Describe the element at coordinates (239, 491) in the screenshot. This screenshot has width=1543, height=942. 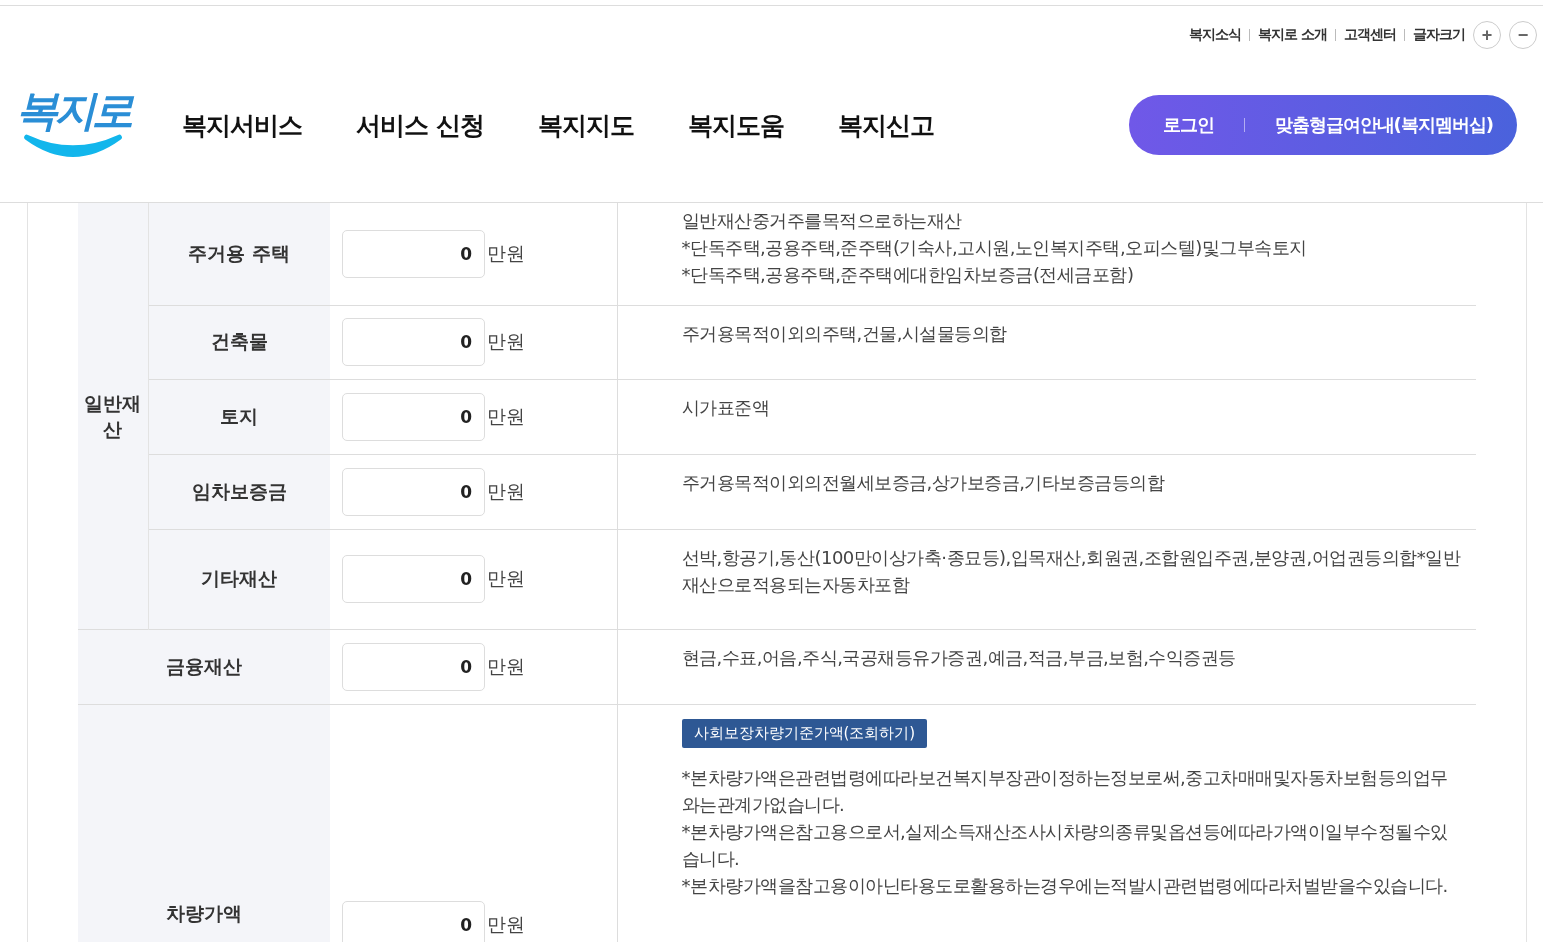
I see `row-label: 임차보증금` at that location.